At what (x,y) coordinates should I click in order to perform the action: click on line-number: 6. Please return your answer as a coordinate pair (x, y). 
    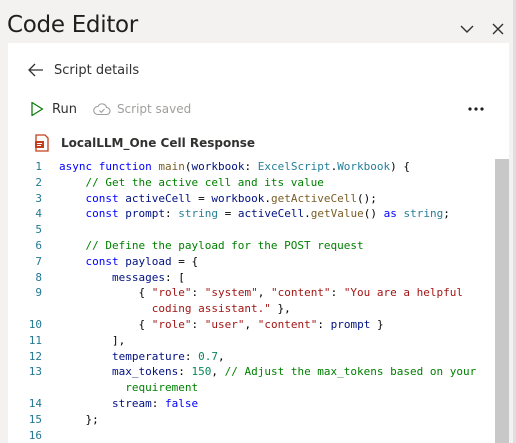
    Looking at the image, I should click on (38, 245).